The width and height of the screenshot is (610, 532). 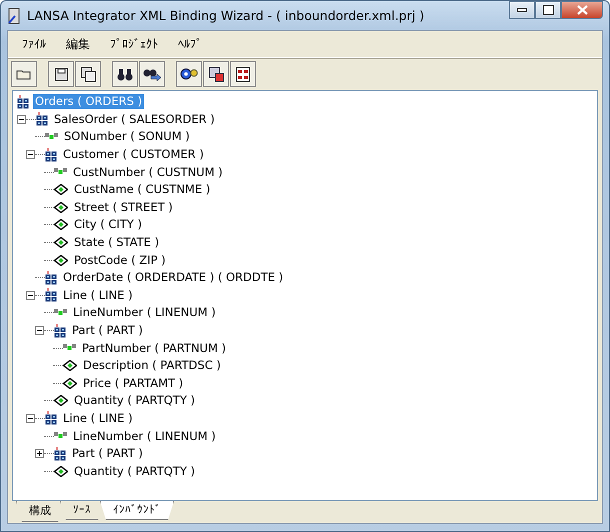 What do you see at coordinates (120, 260) in the screenshot?
I see `tree-item: PostCode ( ZIP )` at bounding box center [120, 260].